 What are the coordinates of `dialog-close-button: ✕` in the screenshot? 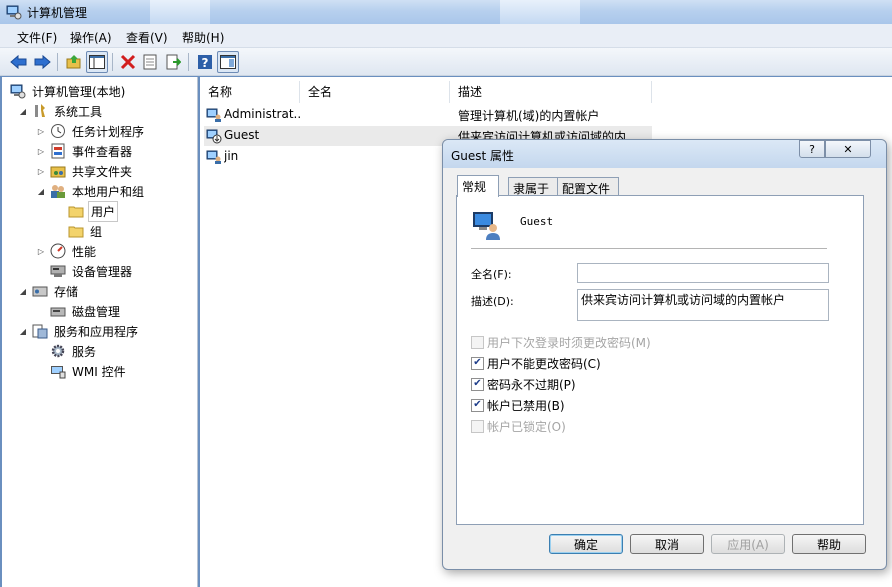 It's located at (848, 149).